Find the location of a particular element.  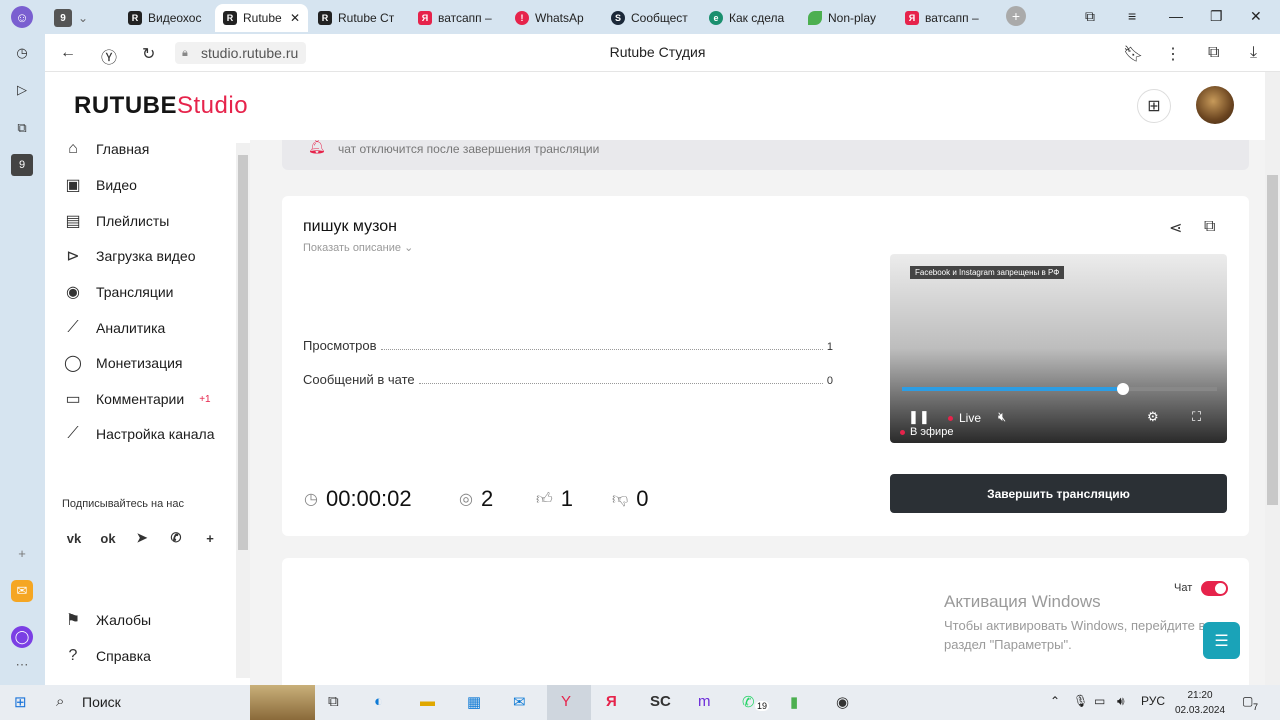

pause-icon: ❚❚ is located at coordinates (919, 417).